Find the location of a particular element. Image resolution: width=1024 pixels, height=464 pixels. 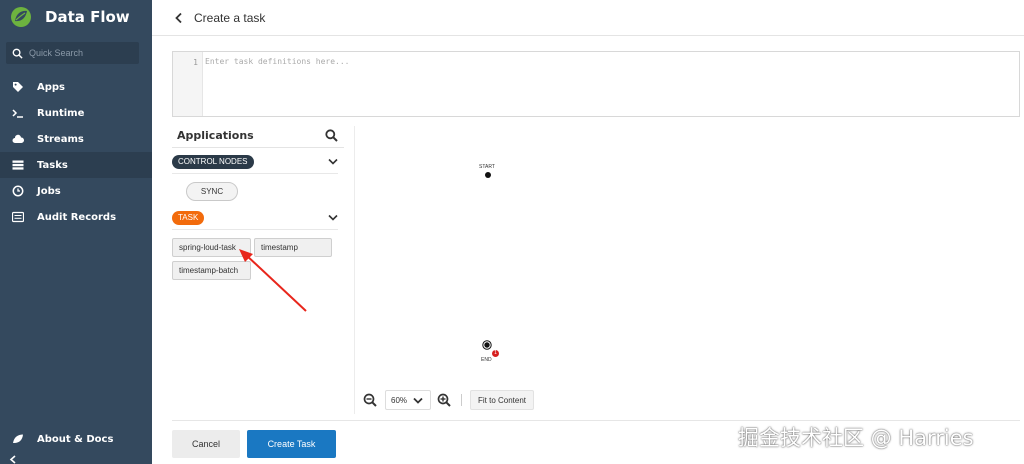

clock-icon is located at coordinates (18, 191).